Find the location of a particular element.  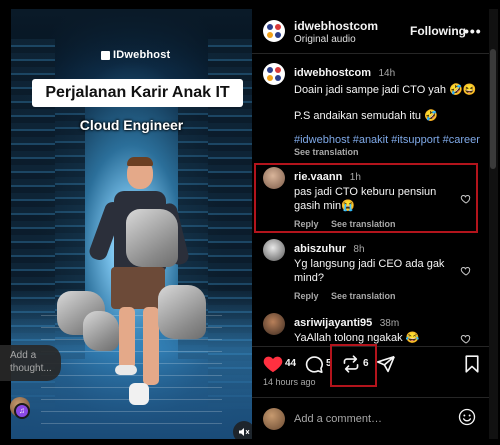

action-bar: 44 5 6 14 hours ago is located at coordinates (370, 369).